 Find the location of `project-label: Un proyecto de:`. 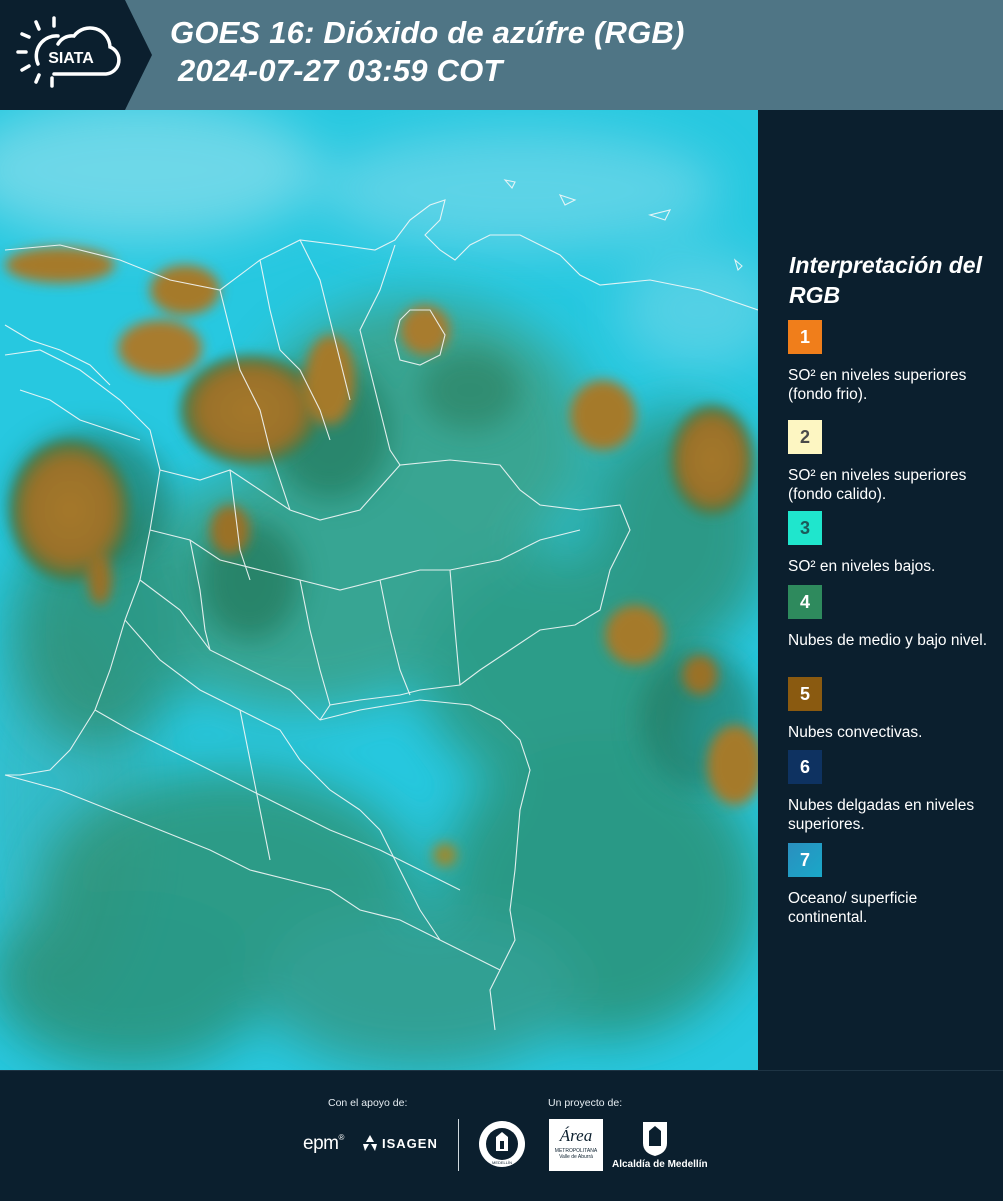

project-label: Un proyecto de: is located at coordinates (585, 1103).